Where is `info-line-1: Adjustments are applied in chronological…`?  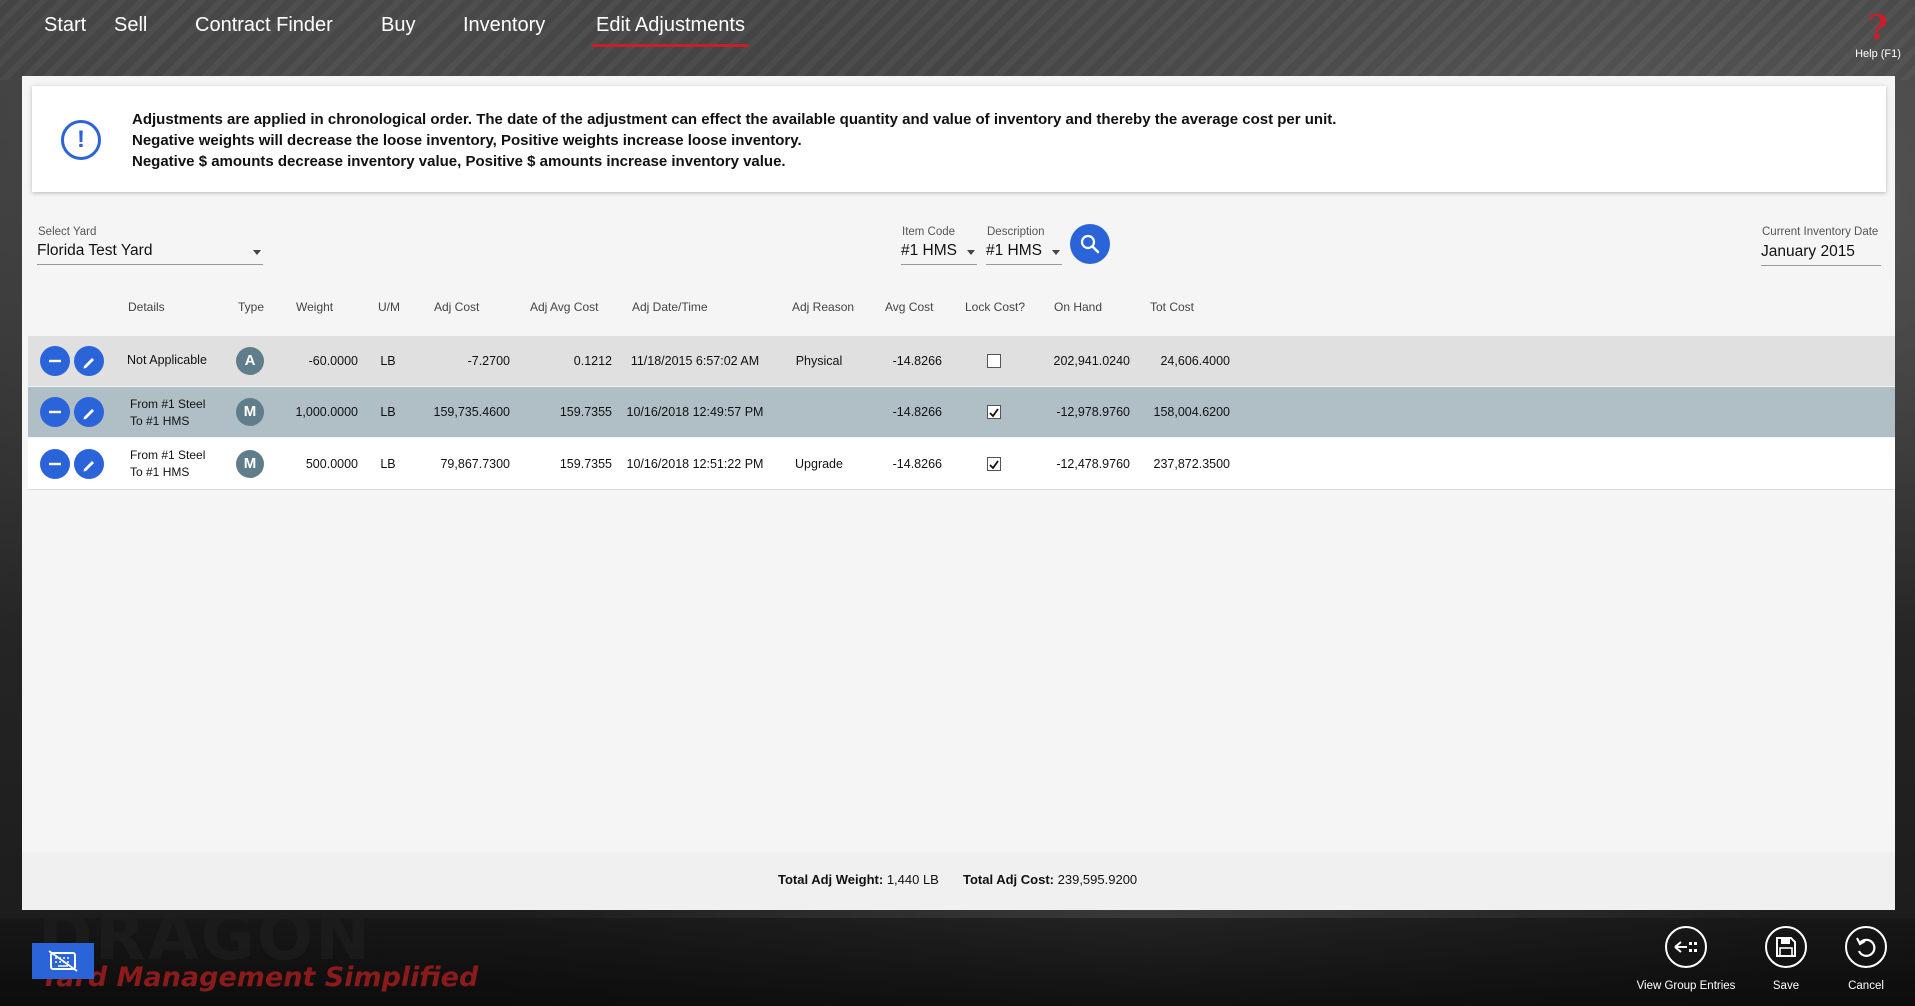 info-line-1: Adjustments are applied in chronological… is located at coordinates (734, 119).